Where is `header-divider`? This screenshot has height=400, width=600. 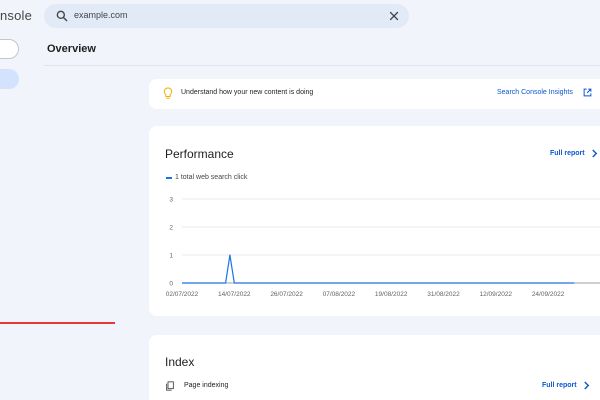 header-divider is located at coordinates (322, 65).